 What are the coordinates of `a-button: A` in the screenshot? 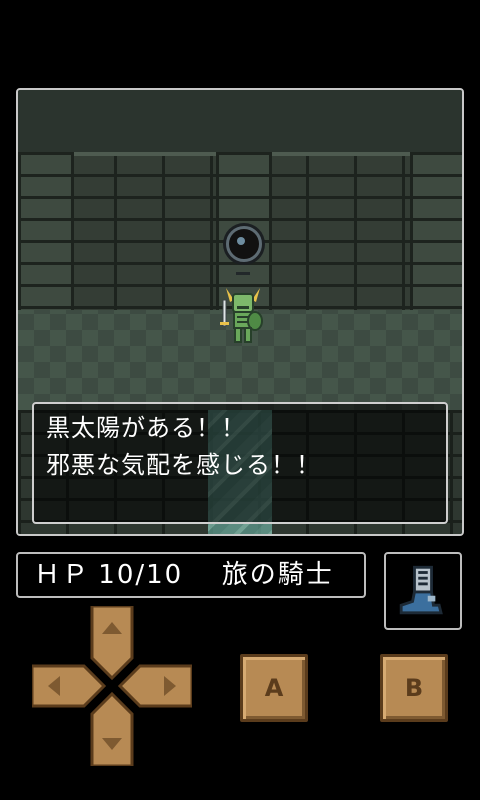 It's located at (274, 688).